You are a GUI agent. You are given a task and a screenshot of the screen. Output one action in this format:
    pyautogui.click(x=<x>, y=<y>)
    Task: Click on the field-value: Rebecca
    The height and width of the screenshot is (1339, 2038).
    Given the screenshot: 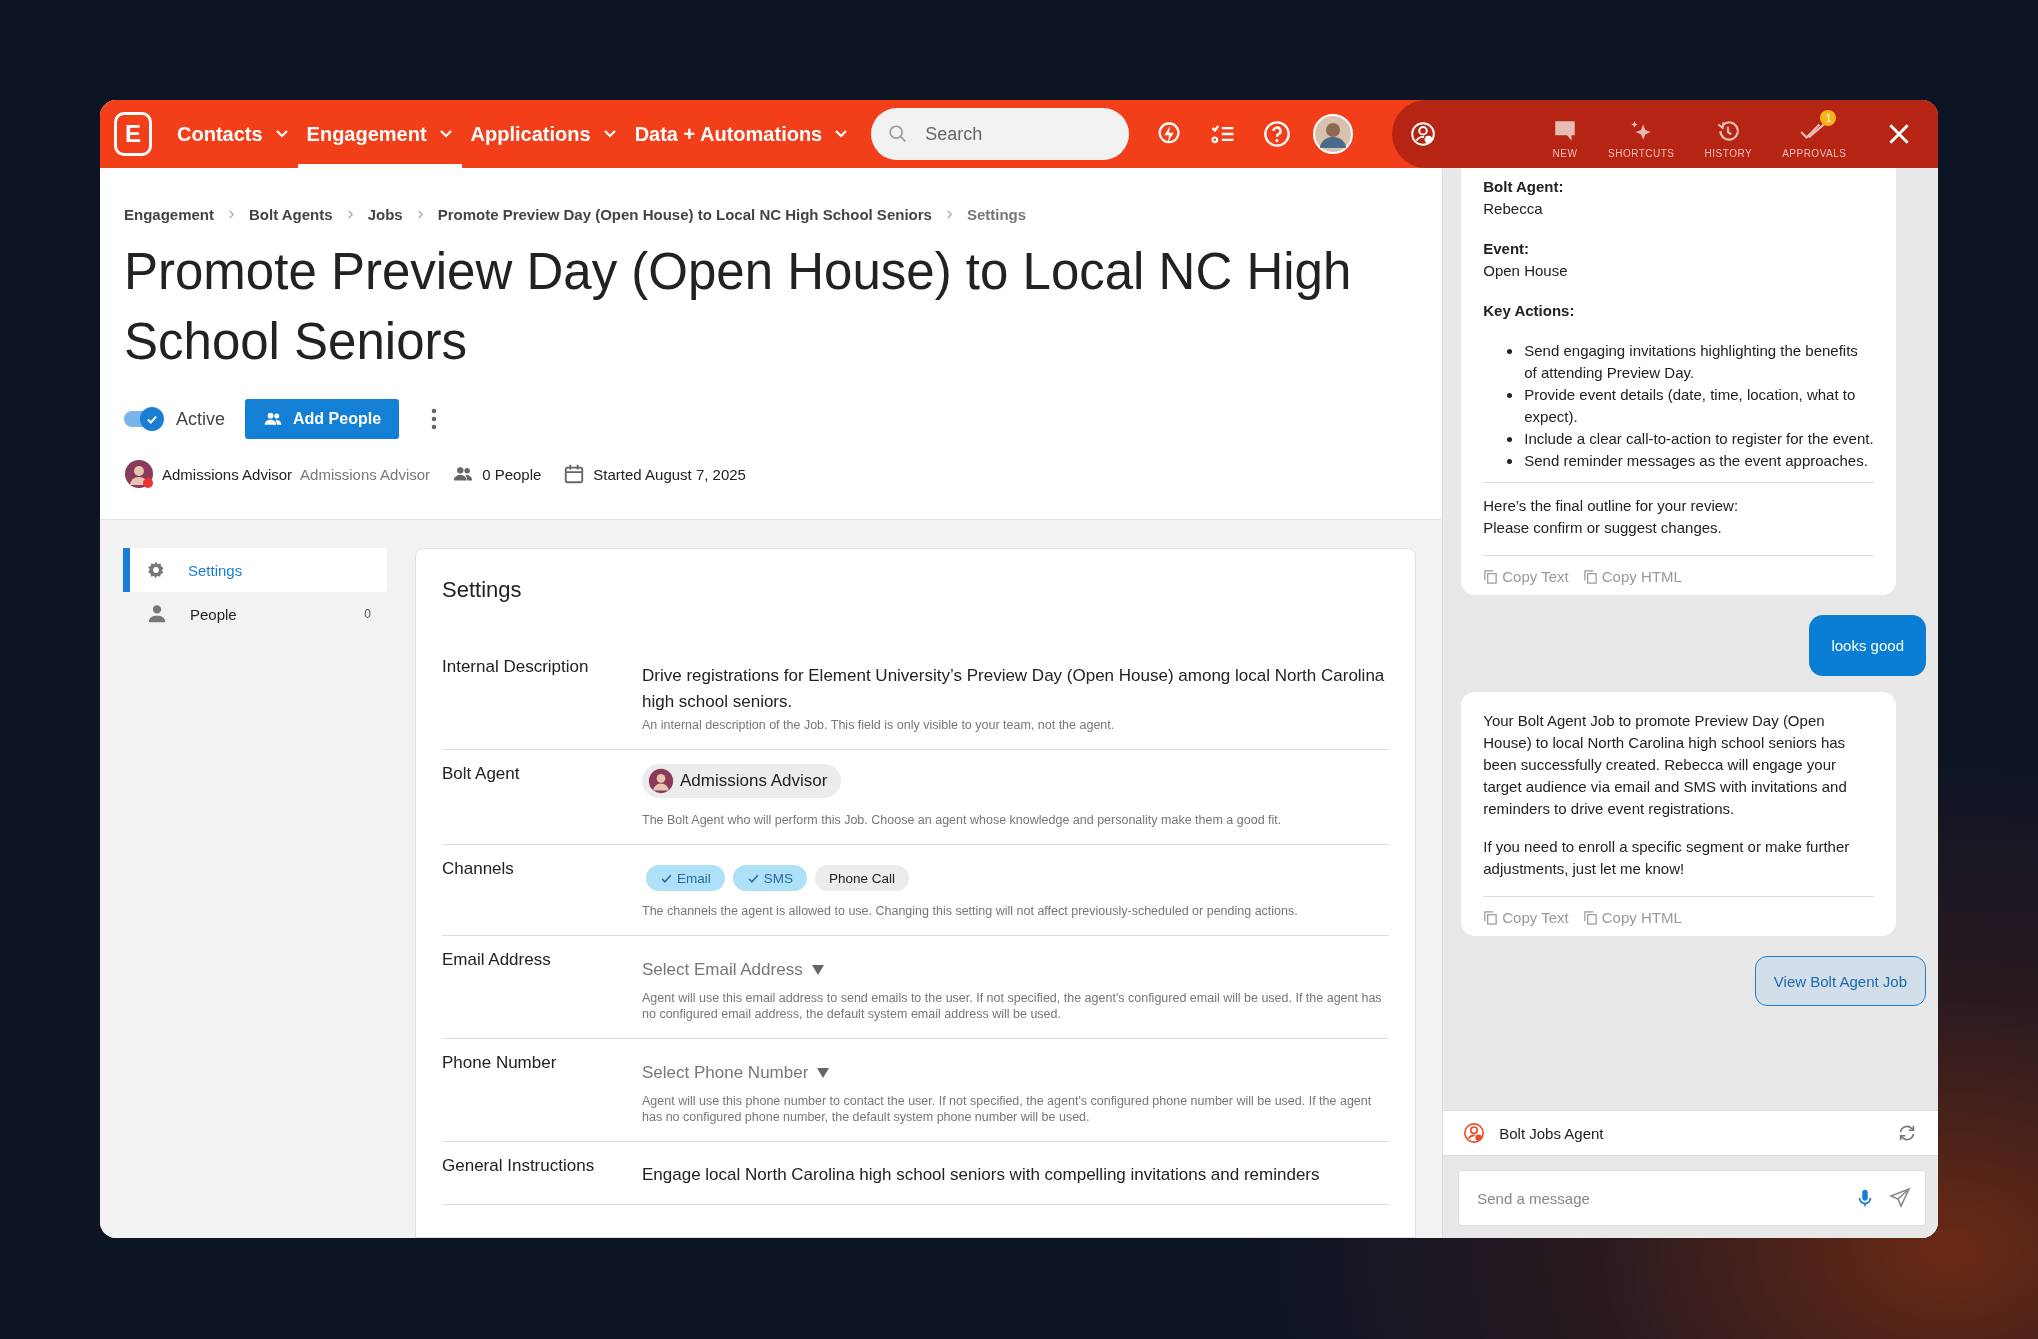 What is the action you would take?
    pyautogui.click(x=1513, y=209)
    